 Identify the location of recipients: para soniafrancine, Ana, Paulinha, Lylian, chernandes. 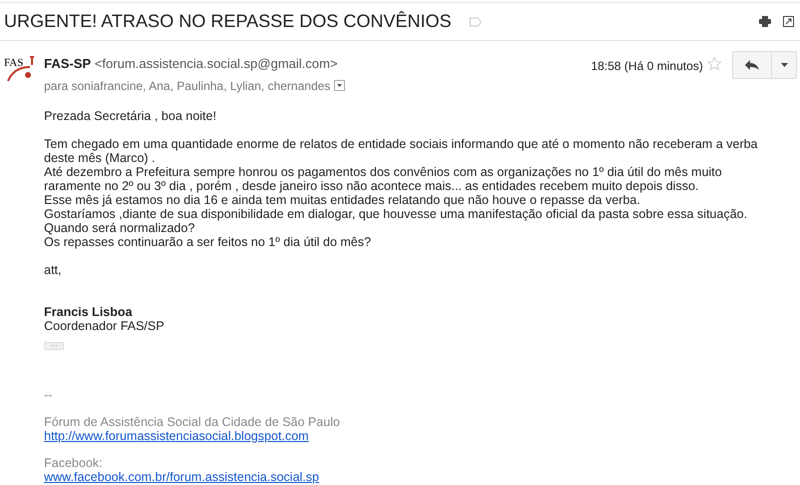
(187, 86).